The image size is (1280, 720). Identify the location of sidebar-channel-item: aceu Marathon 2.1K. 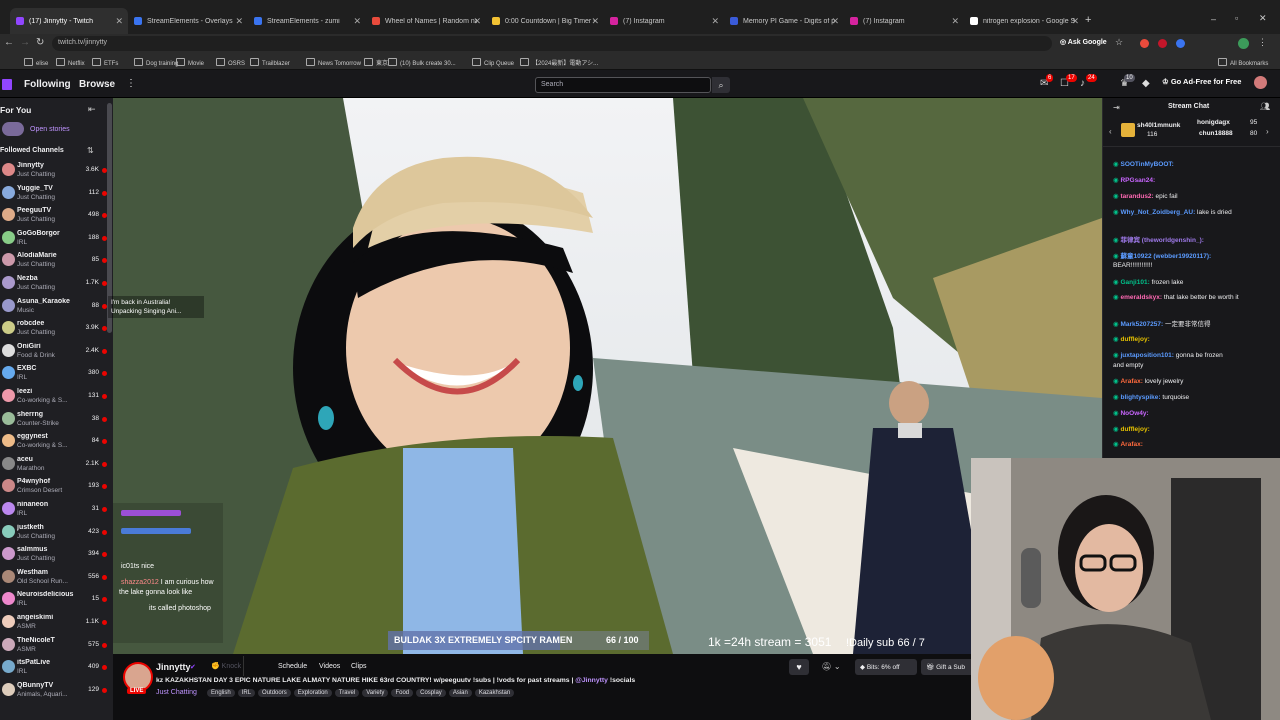
(55, 465).